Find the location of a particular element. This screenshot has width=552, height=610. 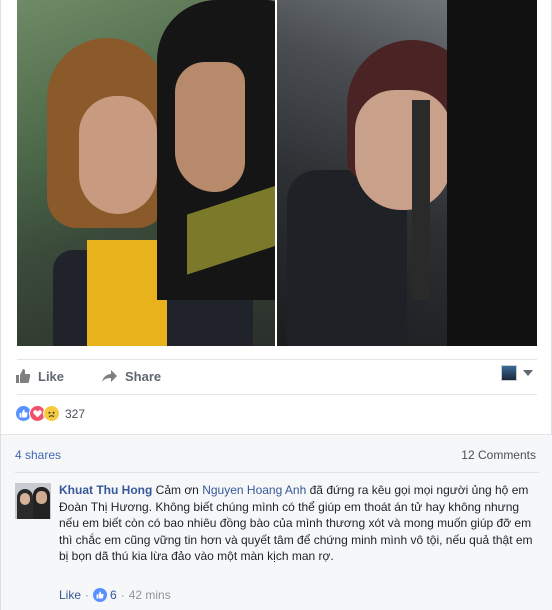

shares-link: 4 shares is located at coordinates (38, 455).